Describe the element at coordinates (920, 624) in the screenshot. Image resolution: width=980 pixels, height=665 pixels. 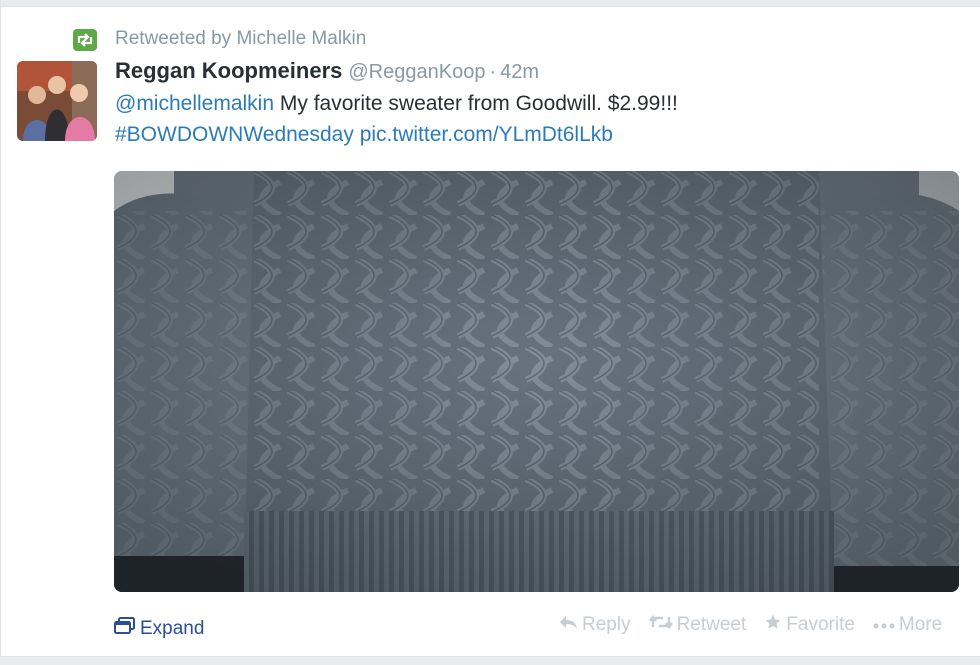
I see `more-label: More` at that location.